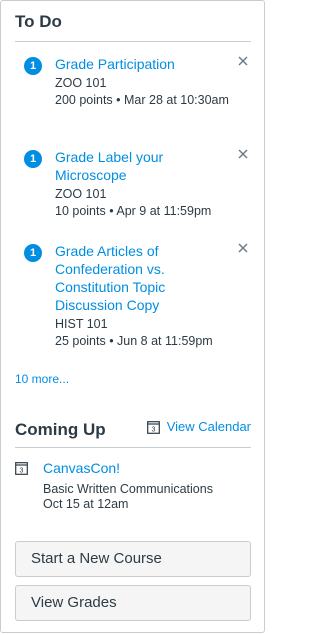 This screenshot has width=320, height=635. Describe the element at coordinates (142, 100) in the screenshot. I see `todo-item-meta: 200 points • Mar 28 at 10:30am` at that location.